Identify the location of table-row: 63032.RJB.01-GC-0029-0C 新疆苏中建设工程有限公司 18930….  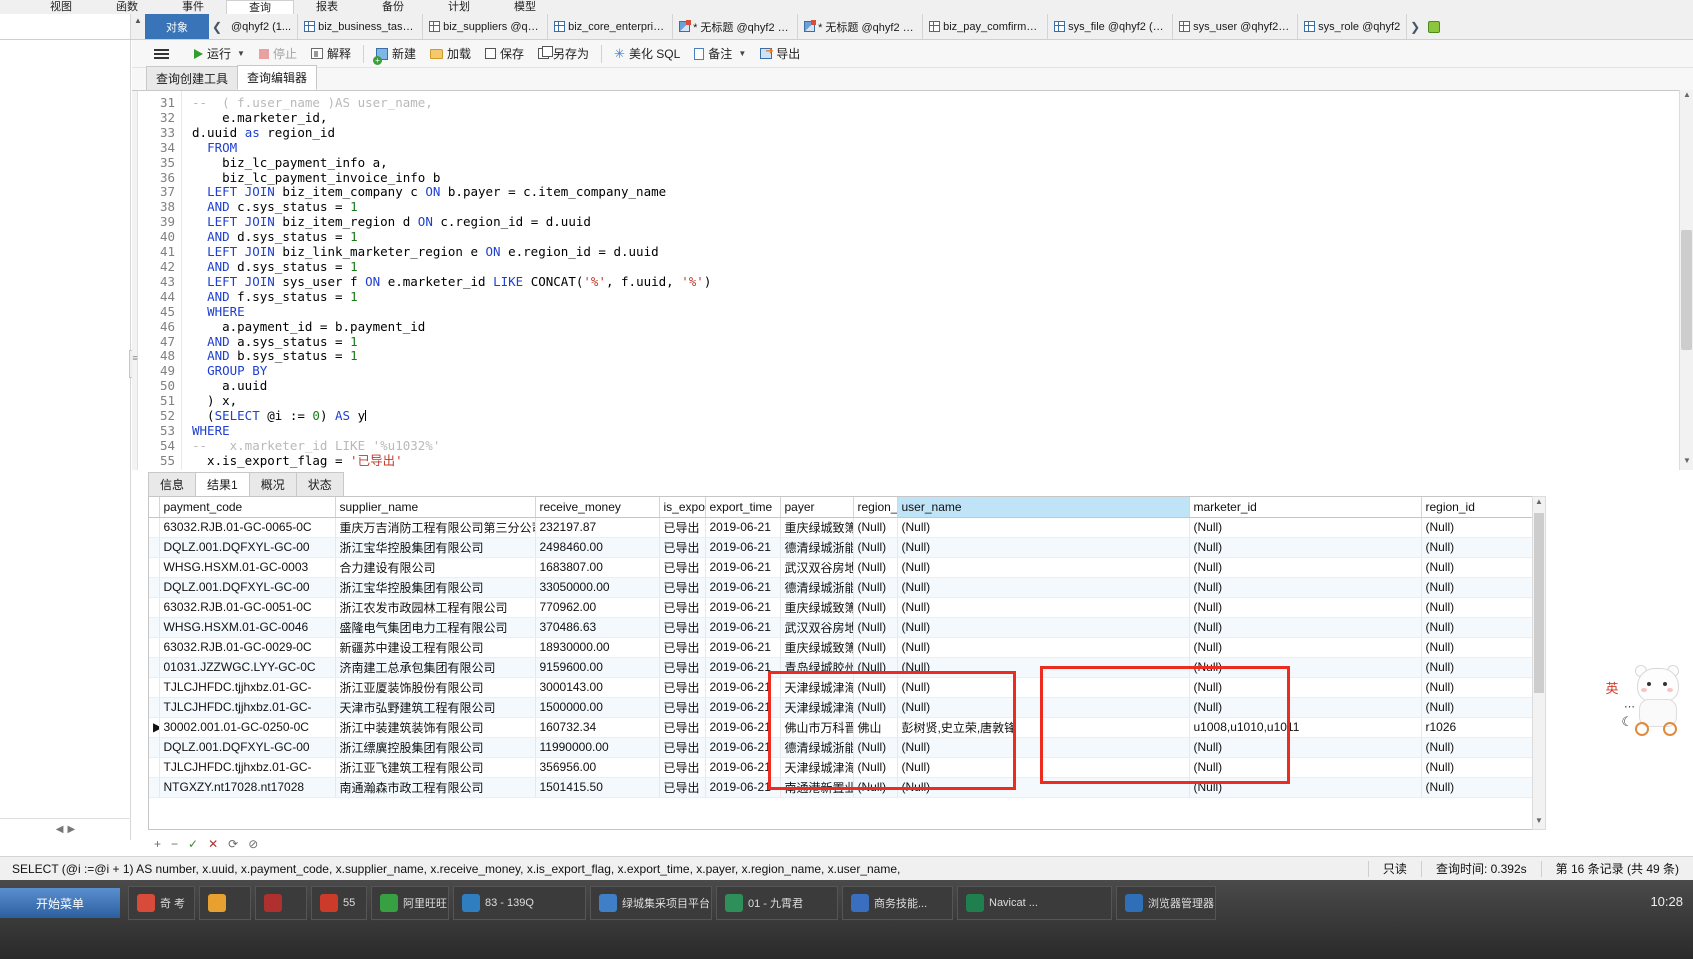
(847, 647).